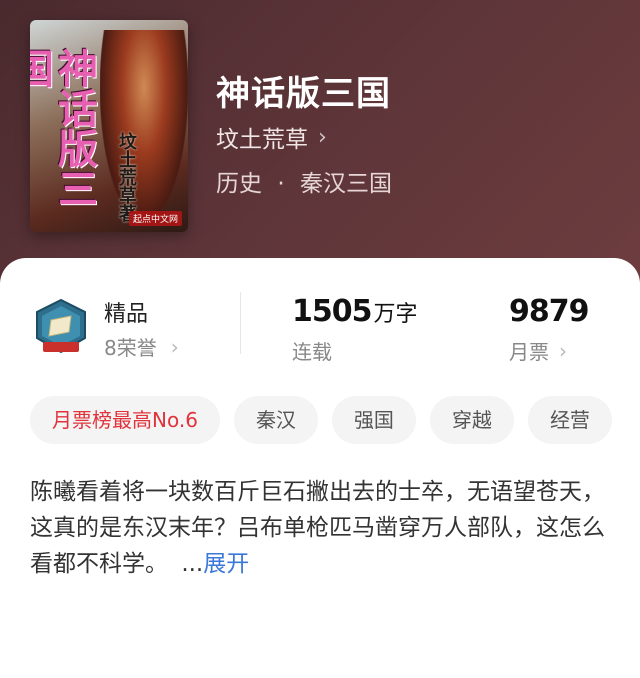 This screenshot has height=678, width=640. What do you see at coordinates (275, 420) in the screenshot?
I see `tag-qinhan: 秦汉` at bounding box center [275, 420].